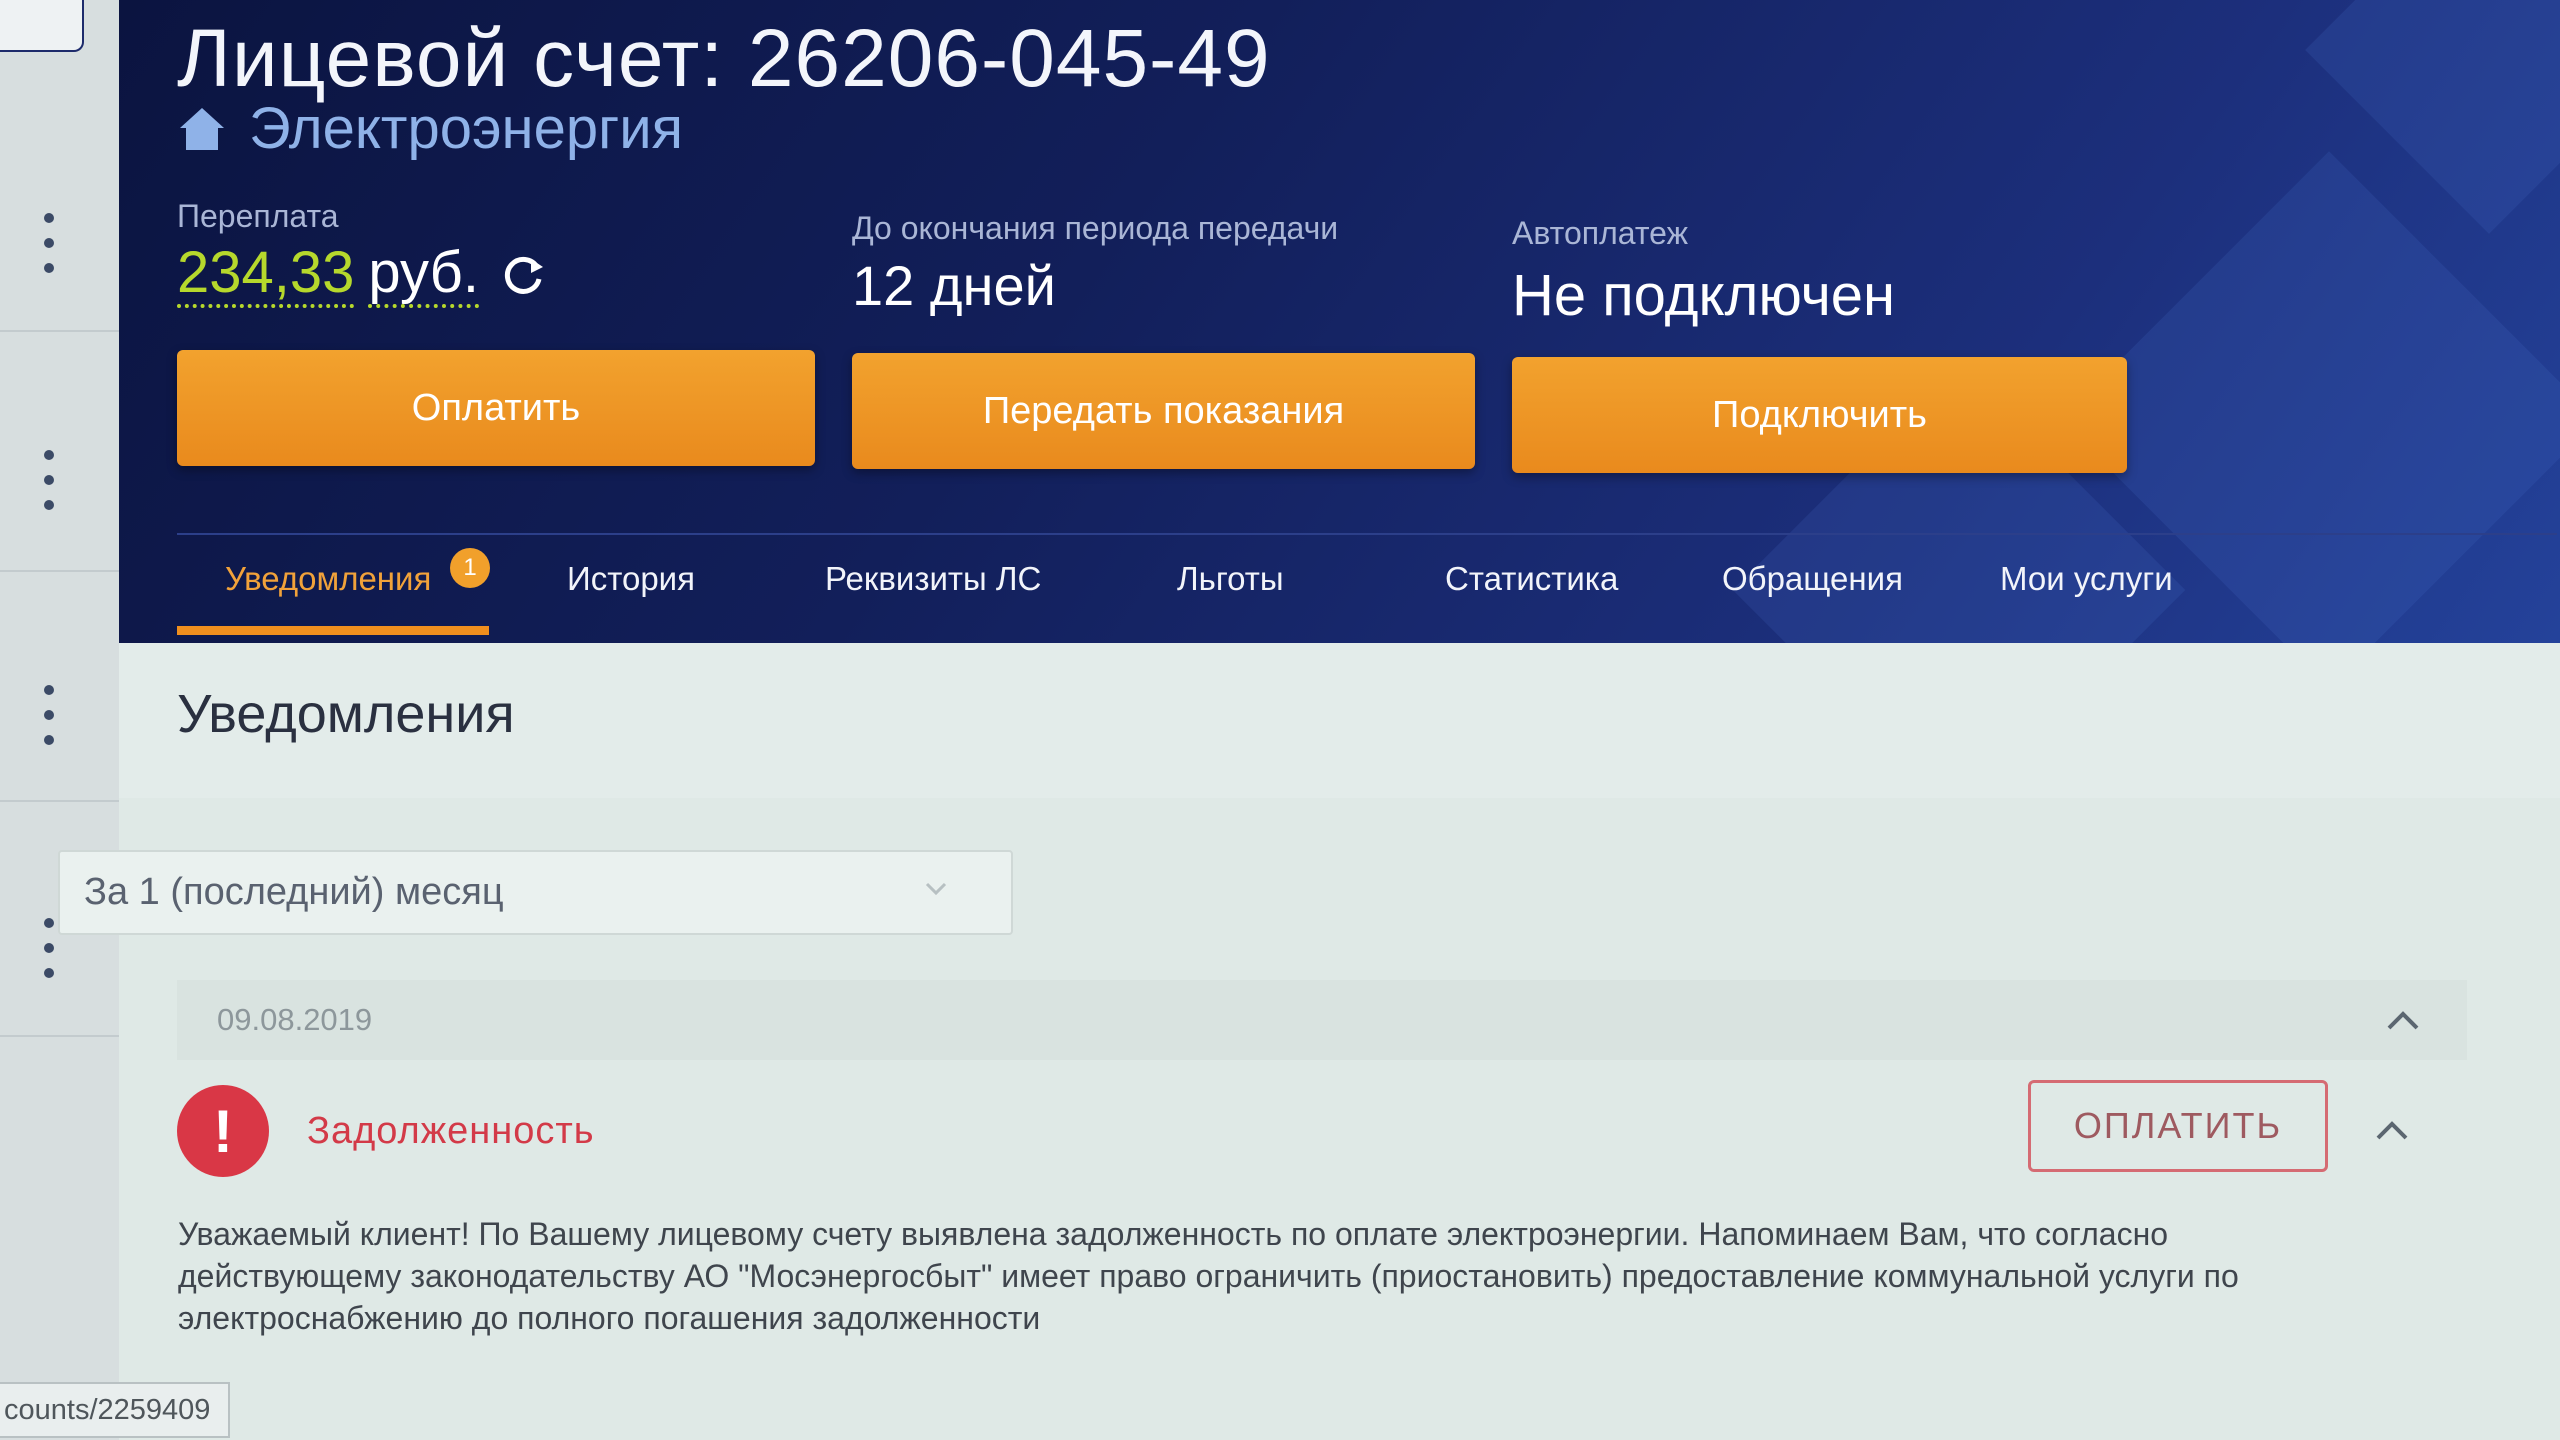 The height and width of the screenshot is (1440, 2560). Describe the element at coordinates (266, 275) in the screenshot. I see `balance-amount: 234,33` at that location.